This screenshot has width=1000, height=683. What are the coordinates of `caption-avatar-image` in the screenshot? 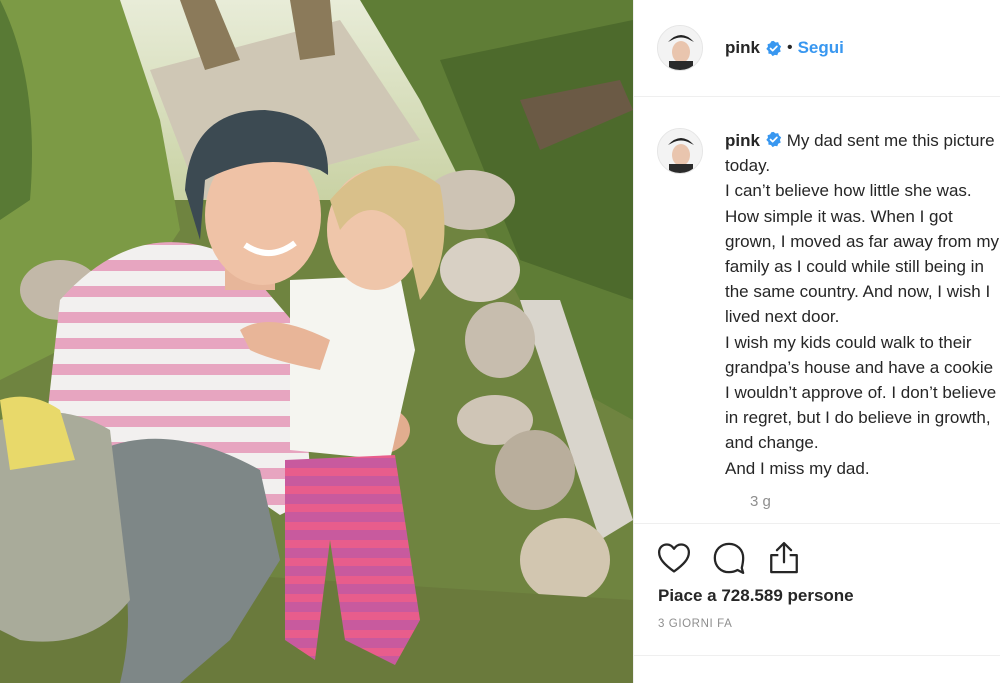 It's located at (680, 151).